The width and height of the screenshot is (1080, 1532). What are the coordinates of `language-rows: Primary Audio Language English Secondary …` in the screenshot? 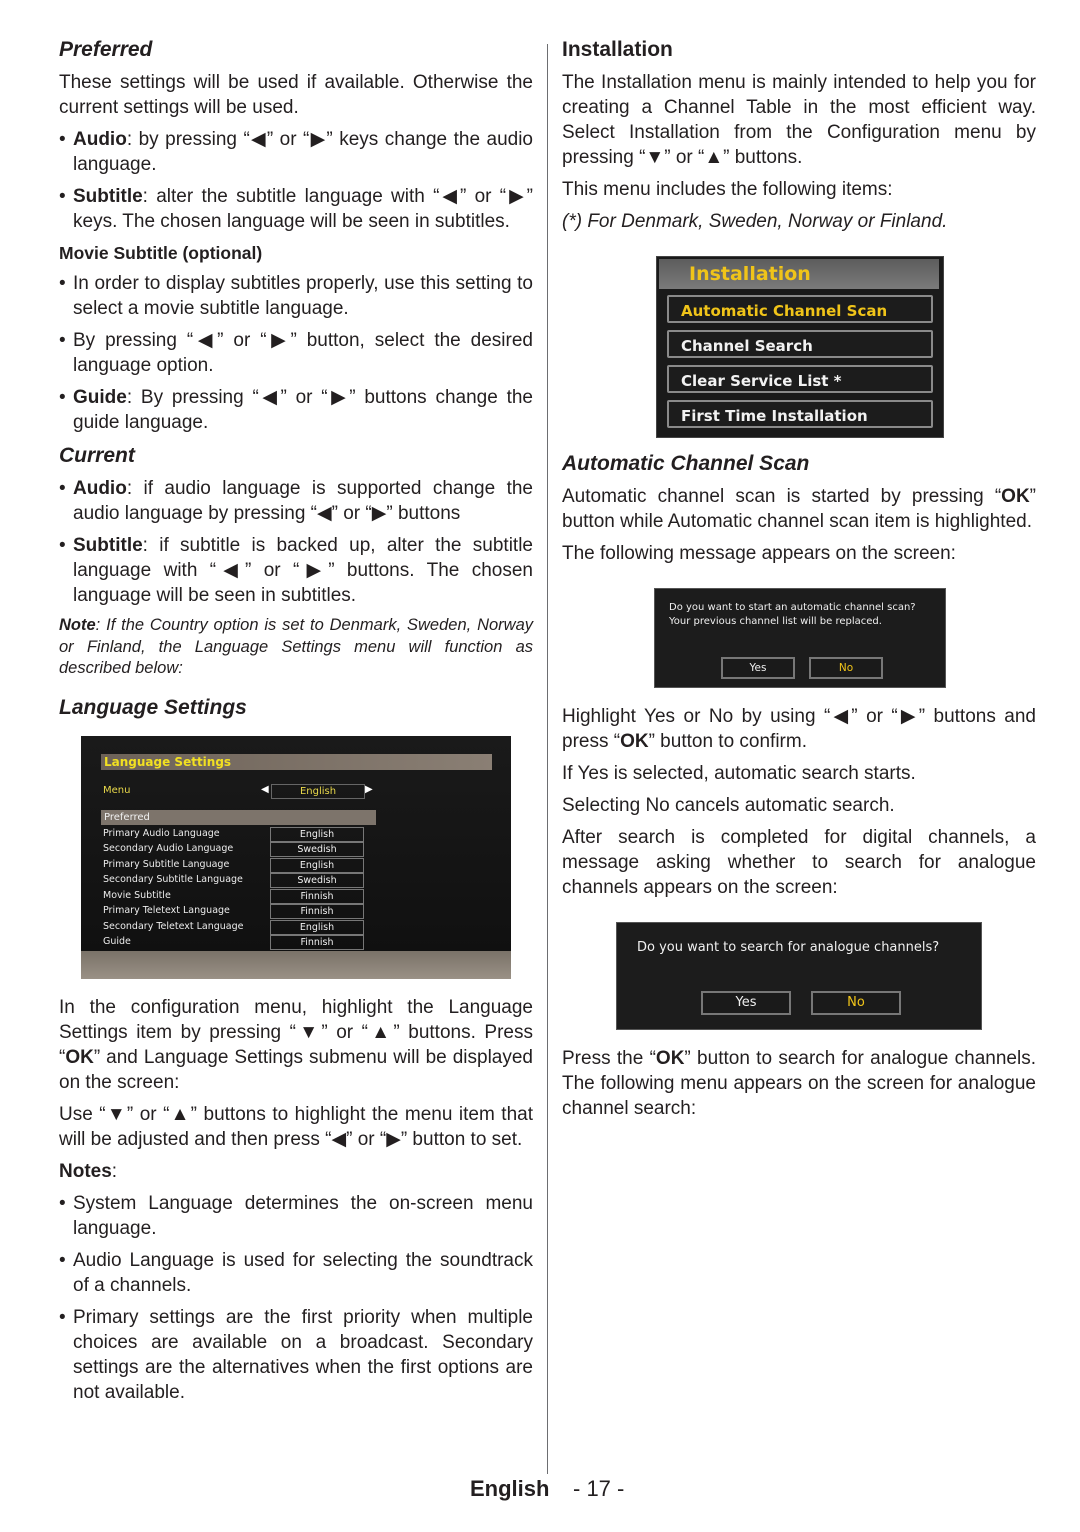 It's located at (238, 888).